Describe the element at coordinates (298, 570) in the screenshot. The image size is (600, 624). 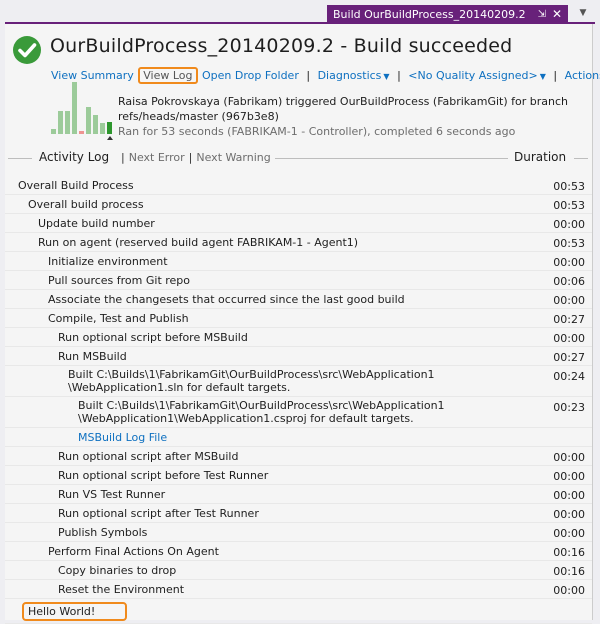
I see `log-row: Copy binaries to drop 00:16` at that location.